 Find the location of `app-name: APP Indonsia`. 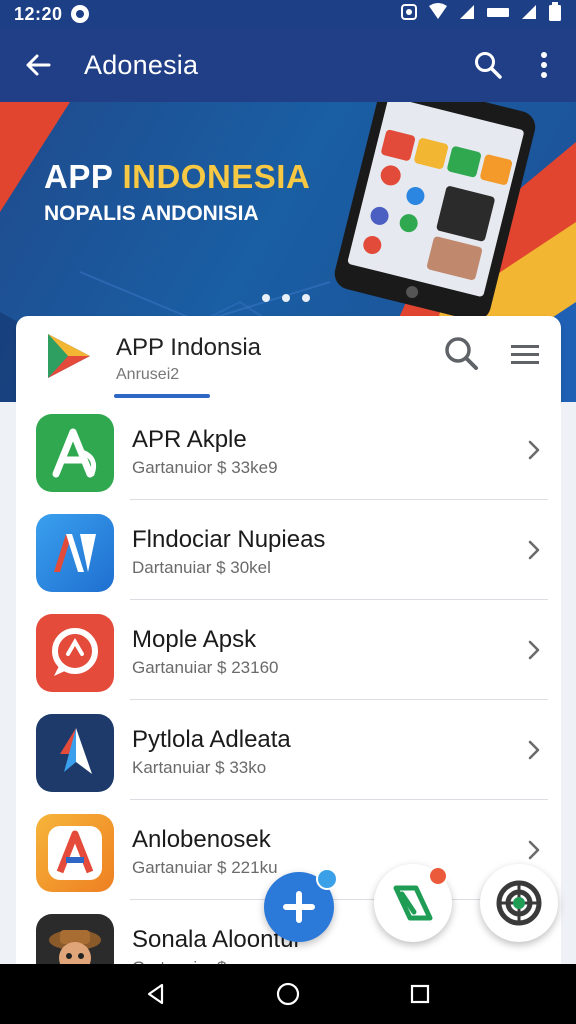

app-name: APP Indonsia is located at coordinates (188, 347).